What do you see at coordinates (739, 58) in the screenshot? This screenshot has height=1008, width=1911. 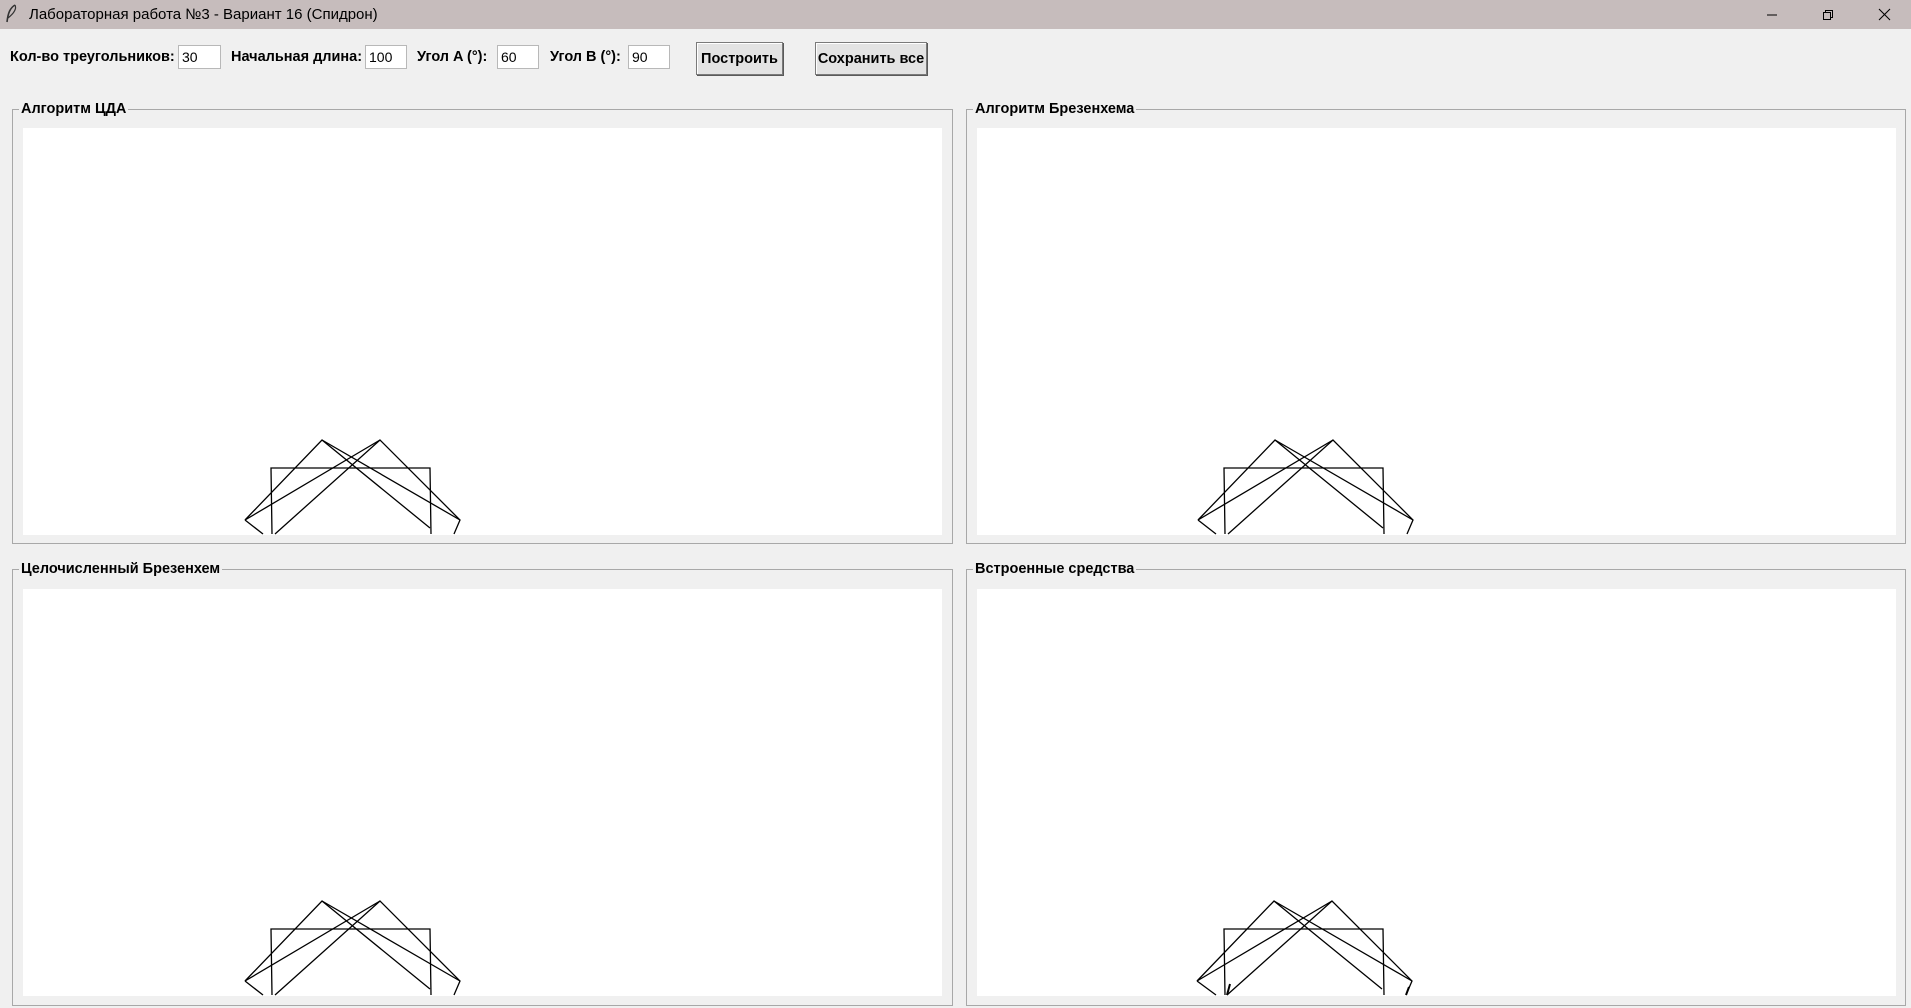 I see `build-button: Построить` at bounding box center [739, 58].